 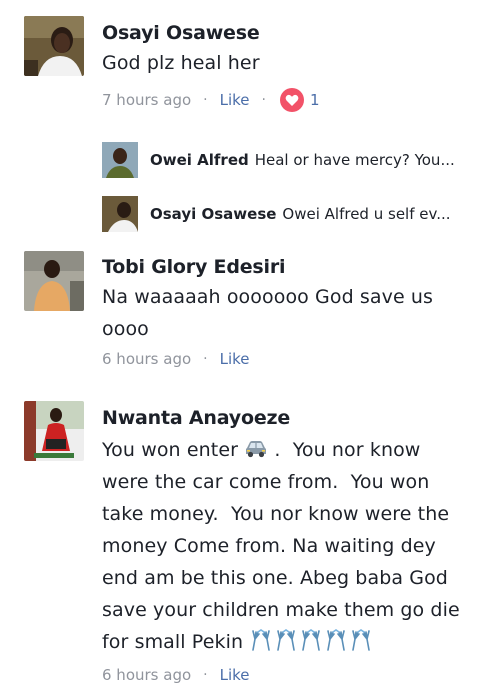 I want to click on comment-author: Nwanta Anayoeze, so click(x=196, y=418).